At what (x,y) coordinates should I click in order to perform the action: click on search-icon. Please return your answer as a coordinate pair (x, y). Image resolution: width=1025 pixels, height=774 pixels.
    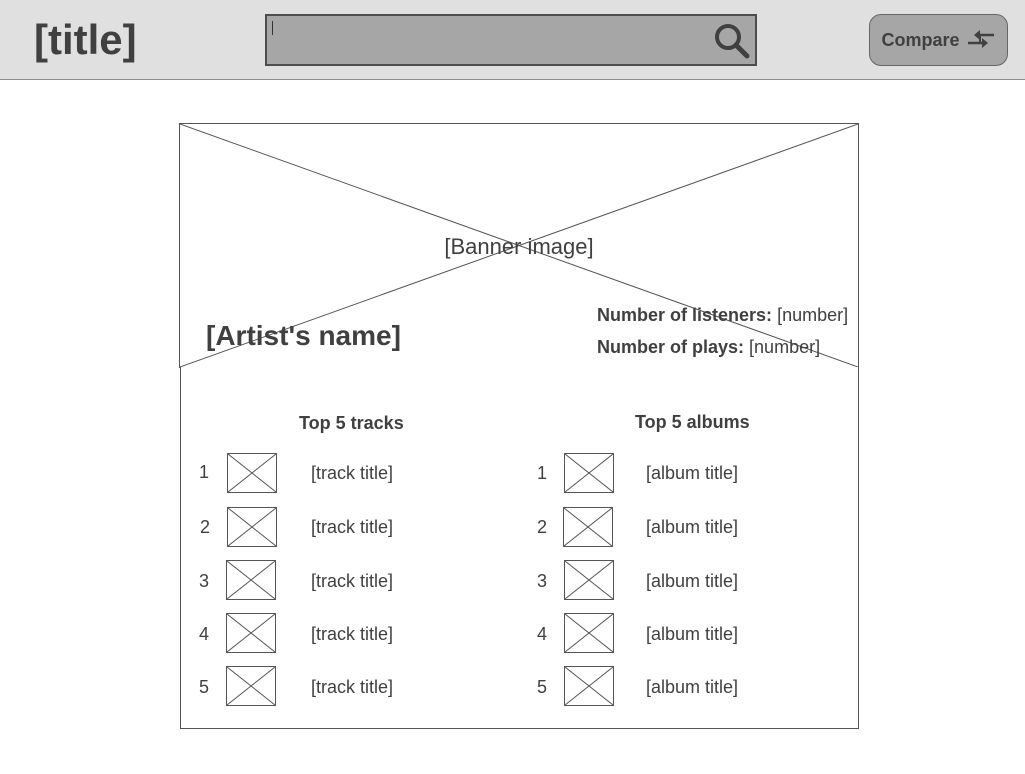
    Looking at the image, I should click on (732, 41).